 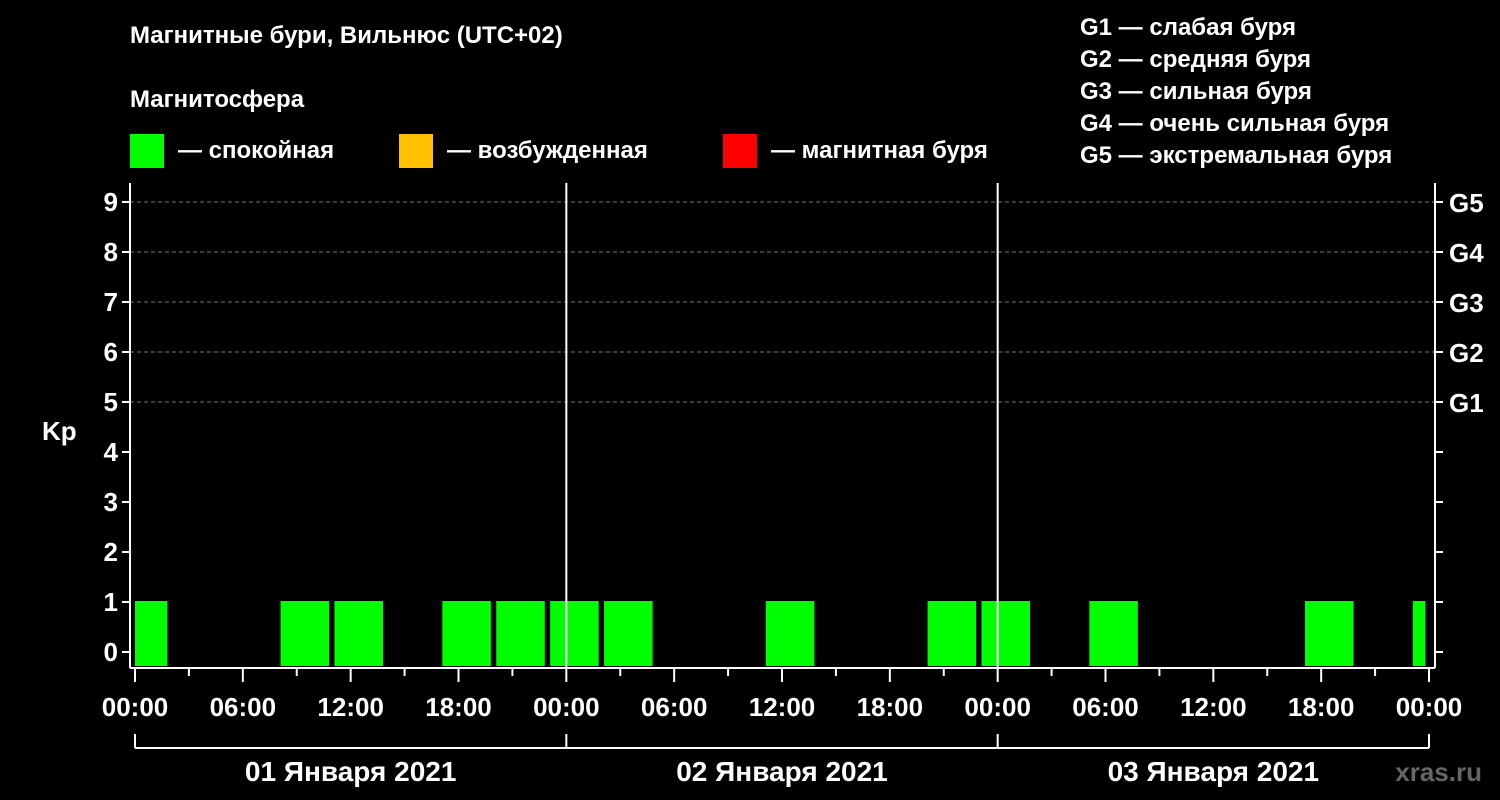 I want to click on y-tick-label: 5, so click(x=111, y=402).